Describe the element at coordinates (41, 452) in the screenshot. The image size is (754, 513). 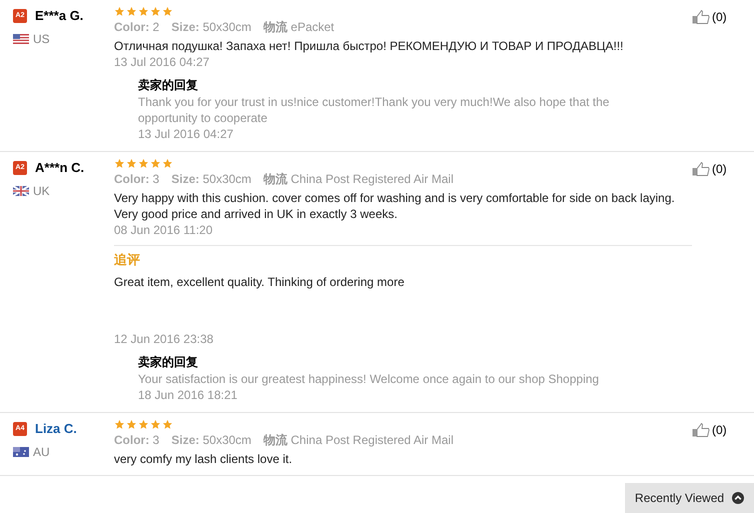
I see `country-code: AU` at that location.